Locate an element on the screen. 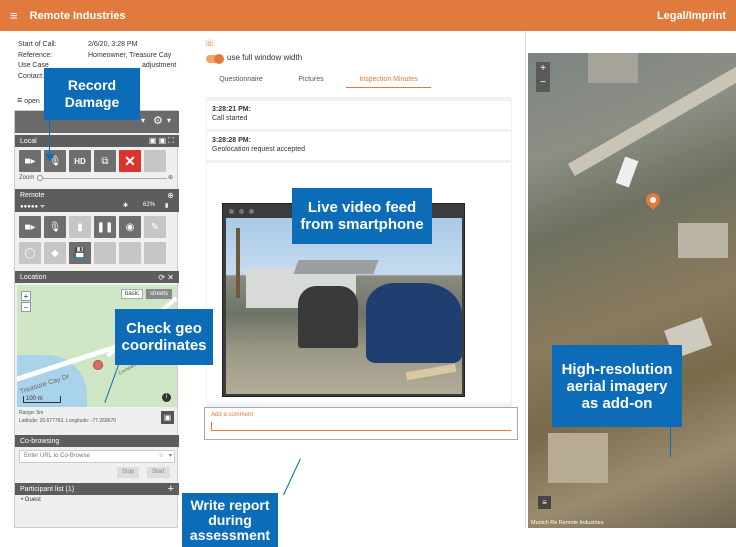 The height and width of the screenshot is (547, 736). start-cobrowse-button: Start is located at coordinates (158, 472).